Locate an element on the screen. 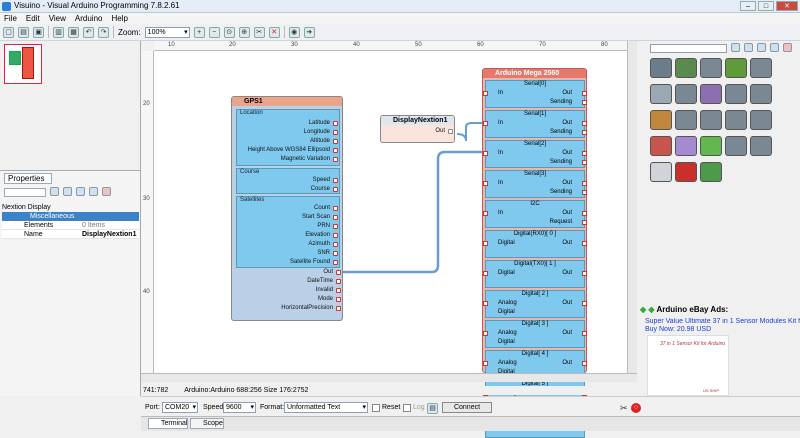  close-panel-icon is located at coordinates (787, 47).